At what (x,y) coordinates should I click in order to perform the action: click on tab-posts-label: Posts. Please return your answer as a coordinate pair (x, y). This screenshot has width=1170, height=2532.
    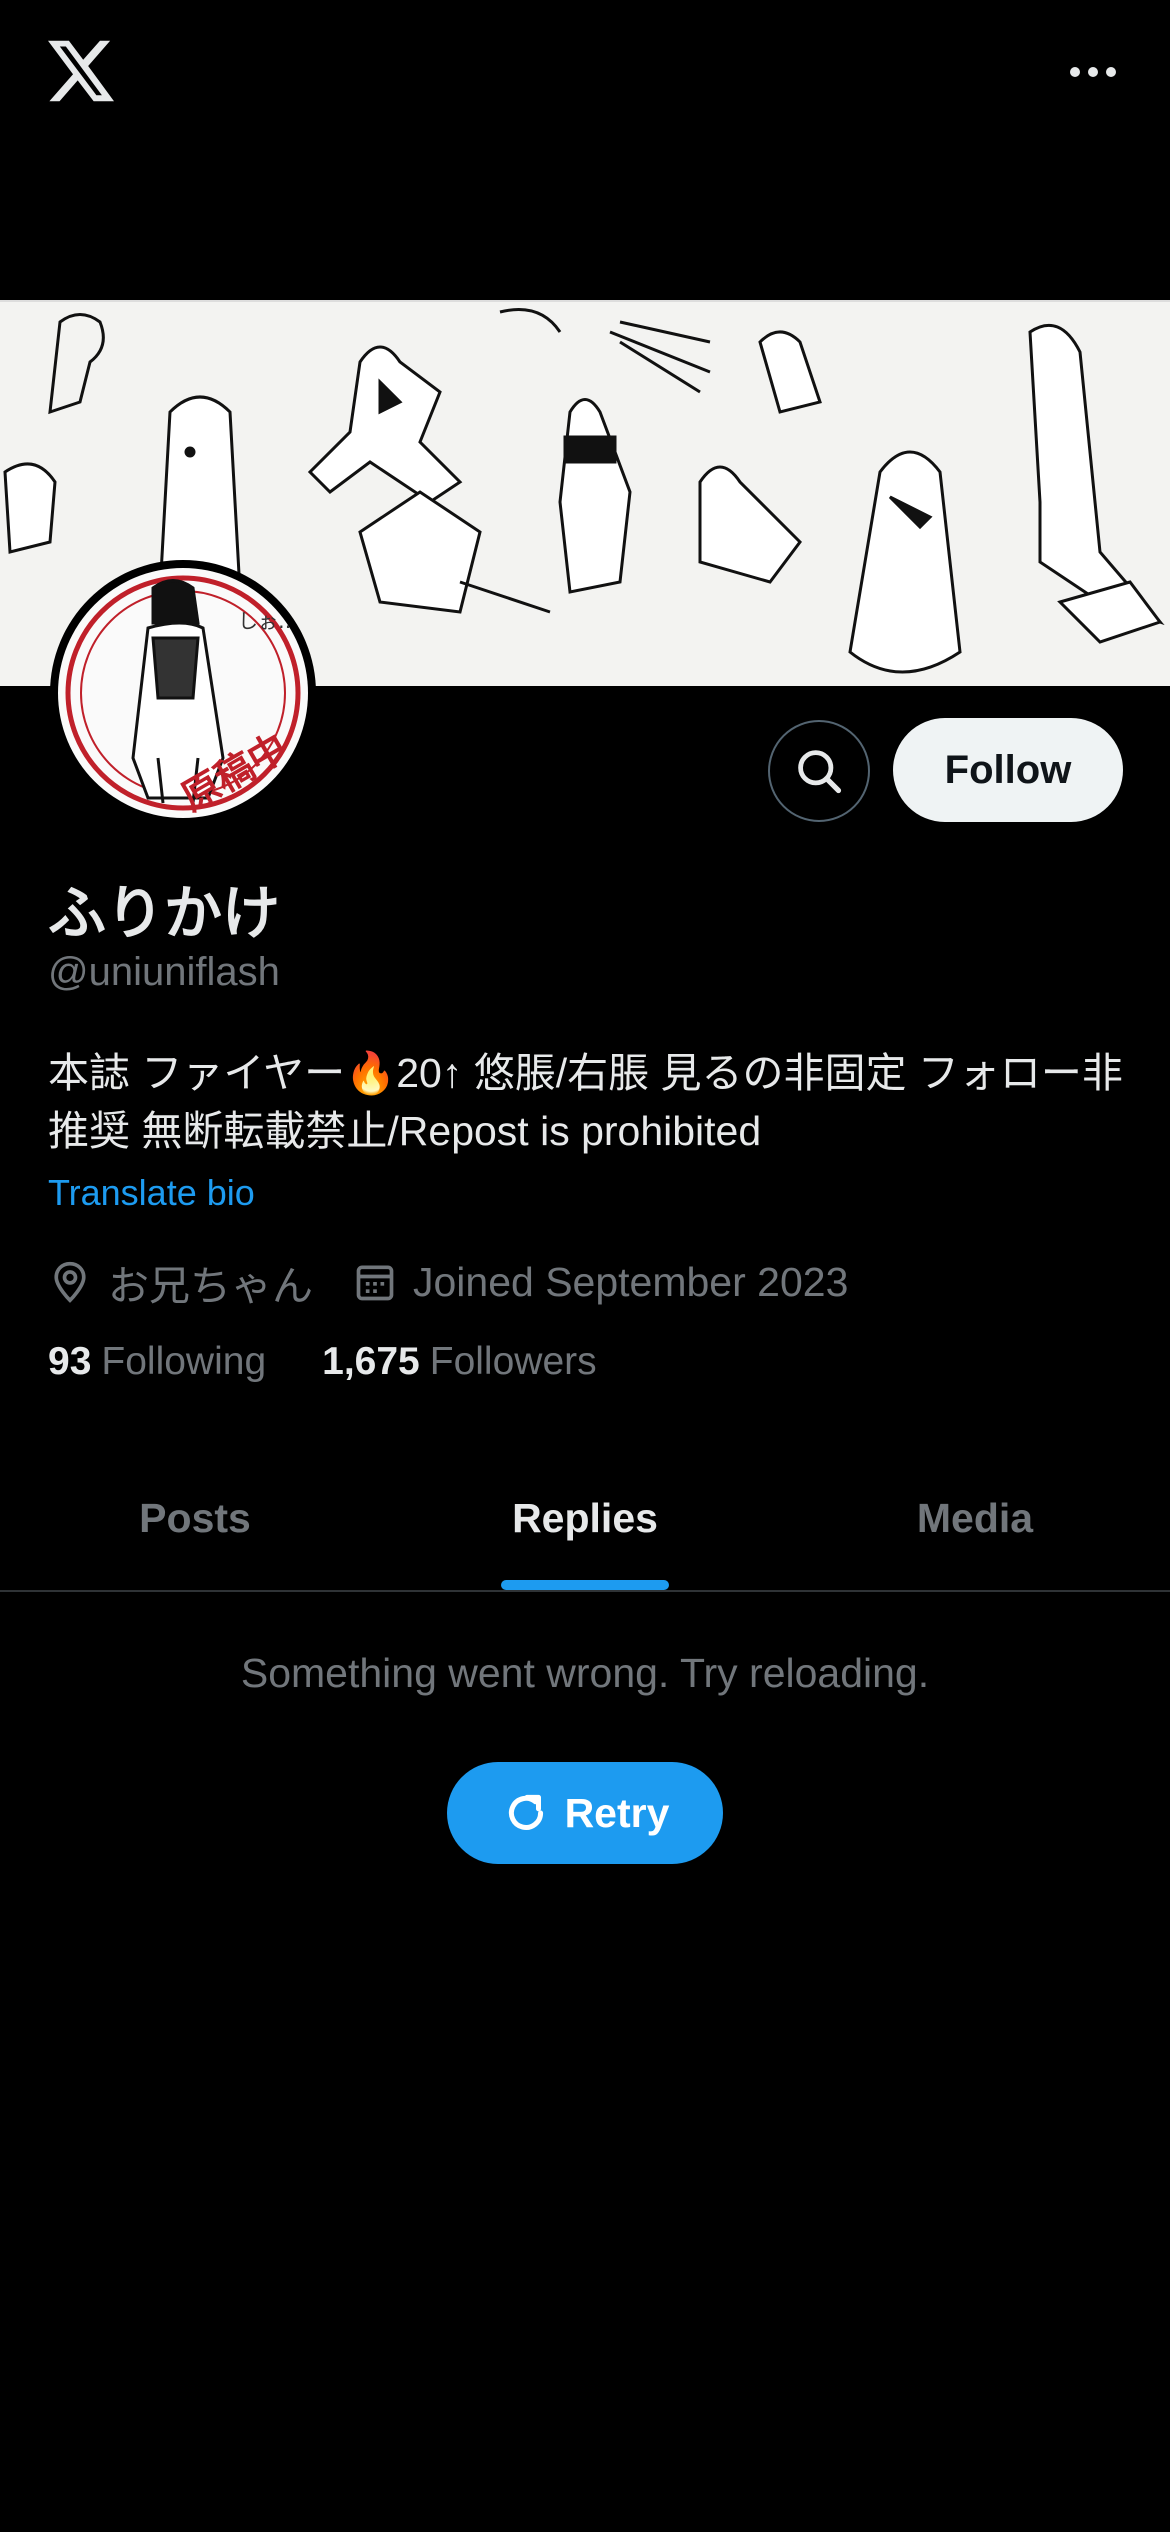
    Looking at the image, I should click on (195, 1517).